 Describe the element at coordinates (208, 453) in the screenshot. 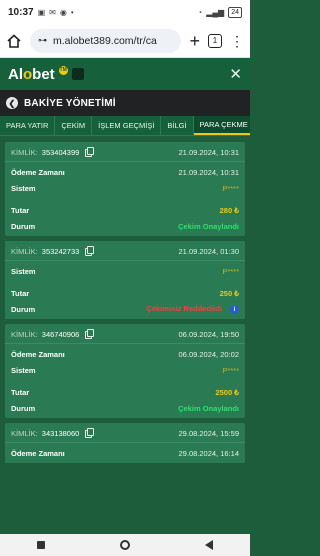

I see `payment-time-value: 29.08.2024, 16:14` at that location.